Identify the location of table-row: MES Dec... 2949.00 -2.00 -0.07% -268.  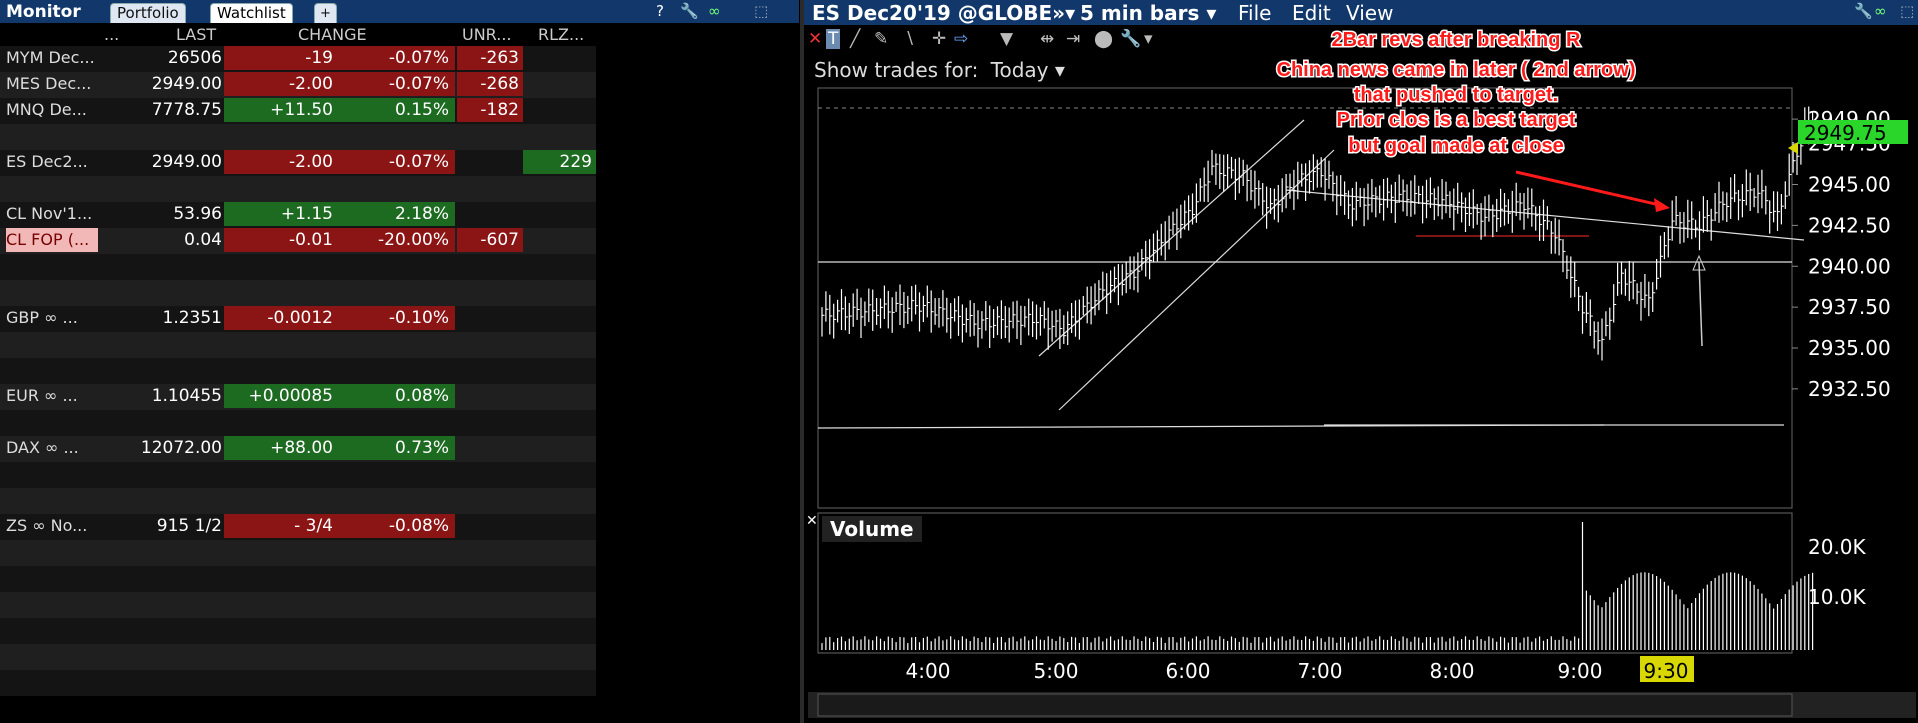
(298, 85).